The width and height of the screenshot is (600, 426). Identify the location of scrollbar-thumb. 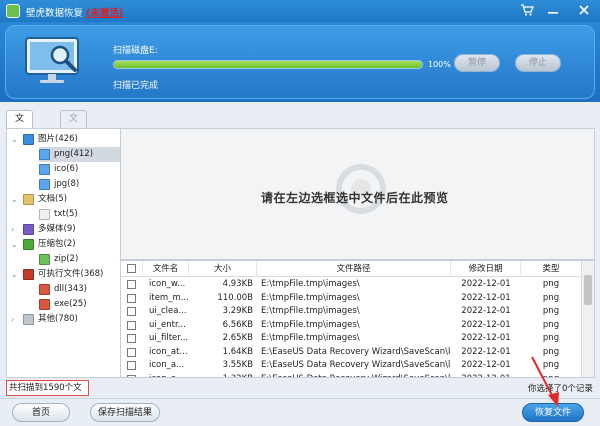
(588, 290).